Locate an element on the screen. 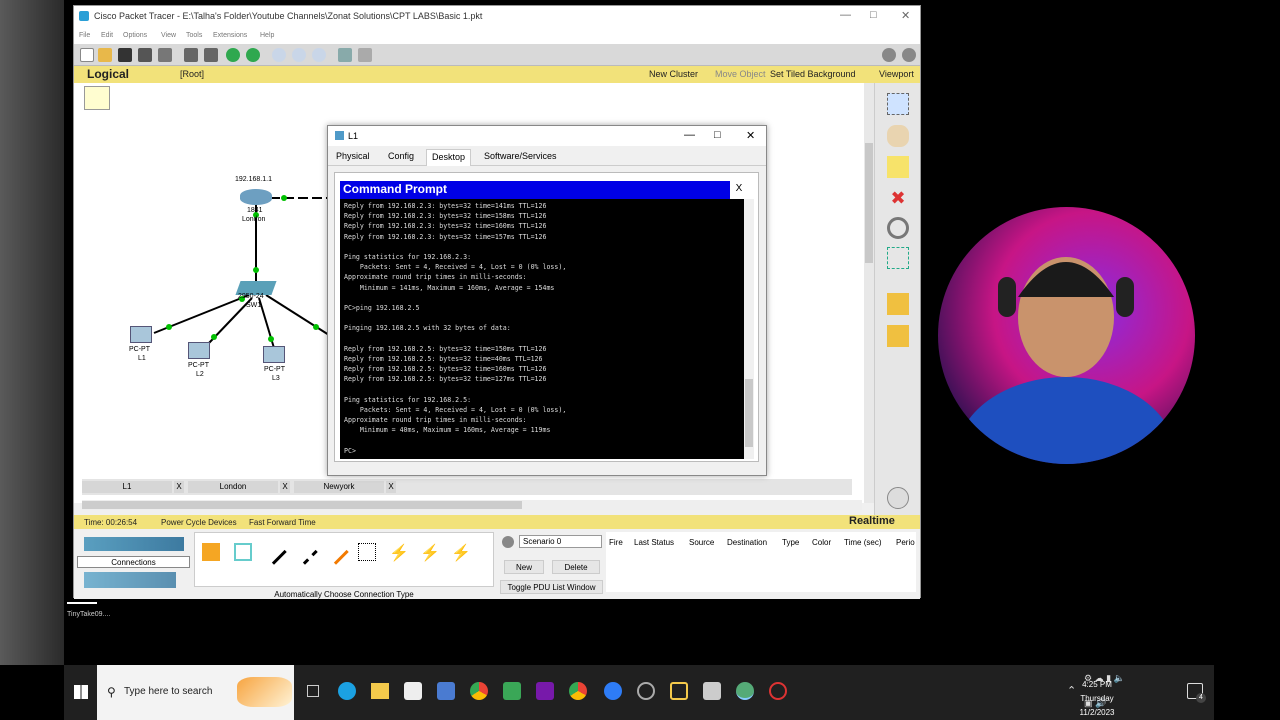  scenario-info-icon is located at coordinates (508, 542).